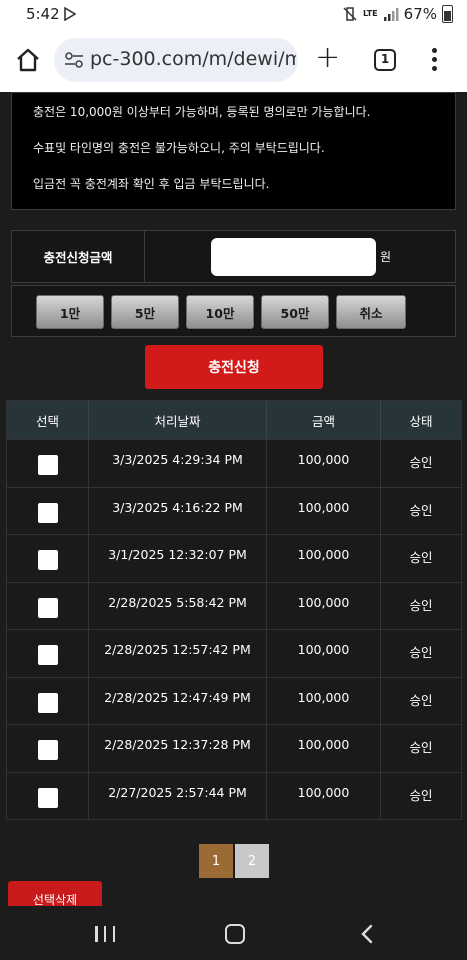 Image resolution: width=467 pixels, height=960 pixels. What do you see at coordinates (447, 14) in the screenshot?
I see `battery-icon` at bounding box center [447, 14].